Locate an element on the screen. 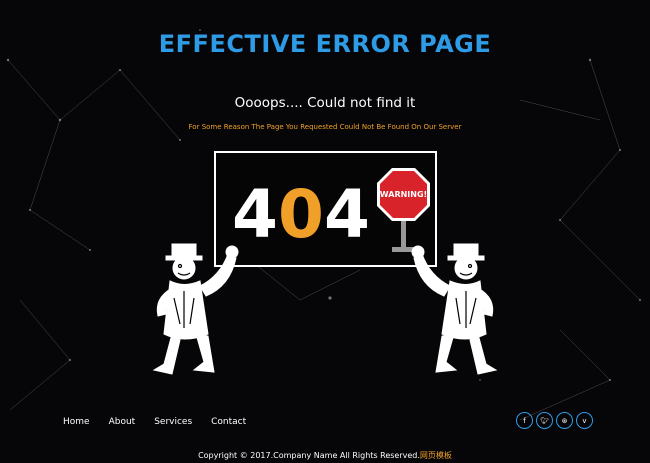 The height and width of the screenshot is (463, 650). error-digit-3: 4 is located at coordinates (347, 214).